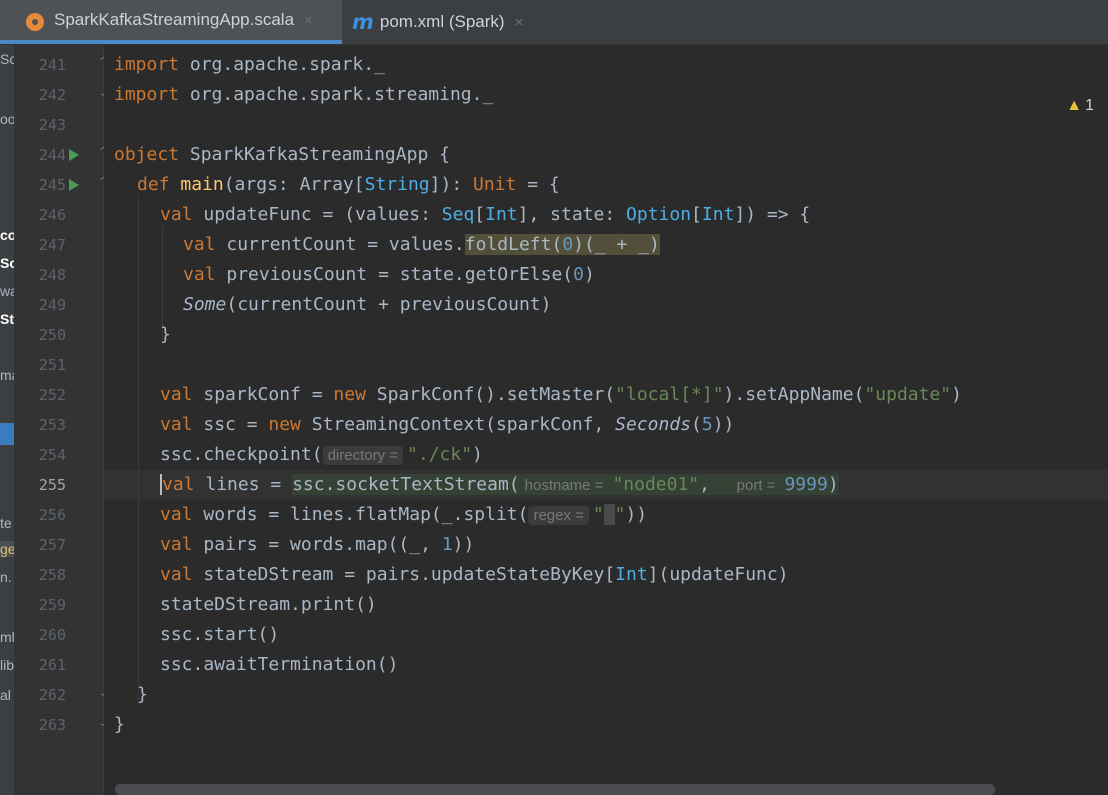 The height and width of the screenshot is (795, 1108). I want to click on tab-label: pom.xml (Spark), so click(442, 21).